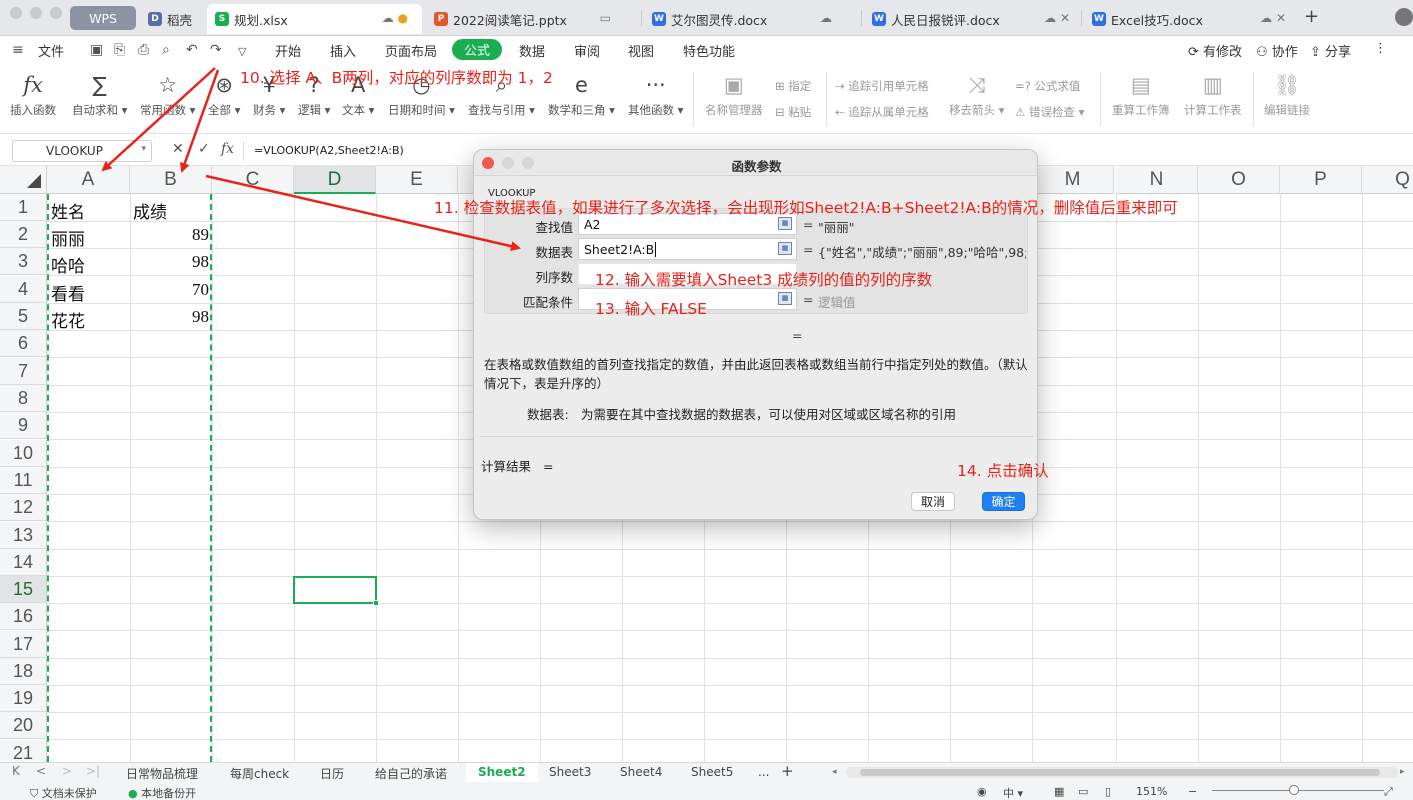 The width and height of the screenshot is (1413, 800). Describe the element at coordinates (150, 210) in the screenshot. I see `cell-b1: 成绩` at that location.